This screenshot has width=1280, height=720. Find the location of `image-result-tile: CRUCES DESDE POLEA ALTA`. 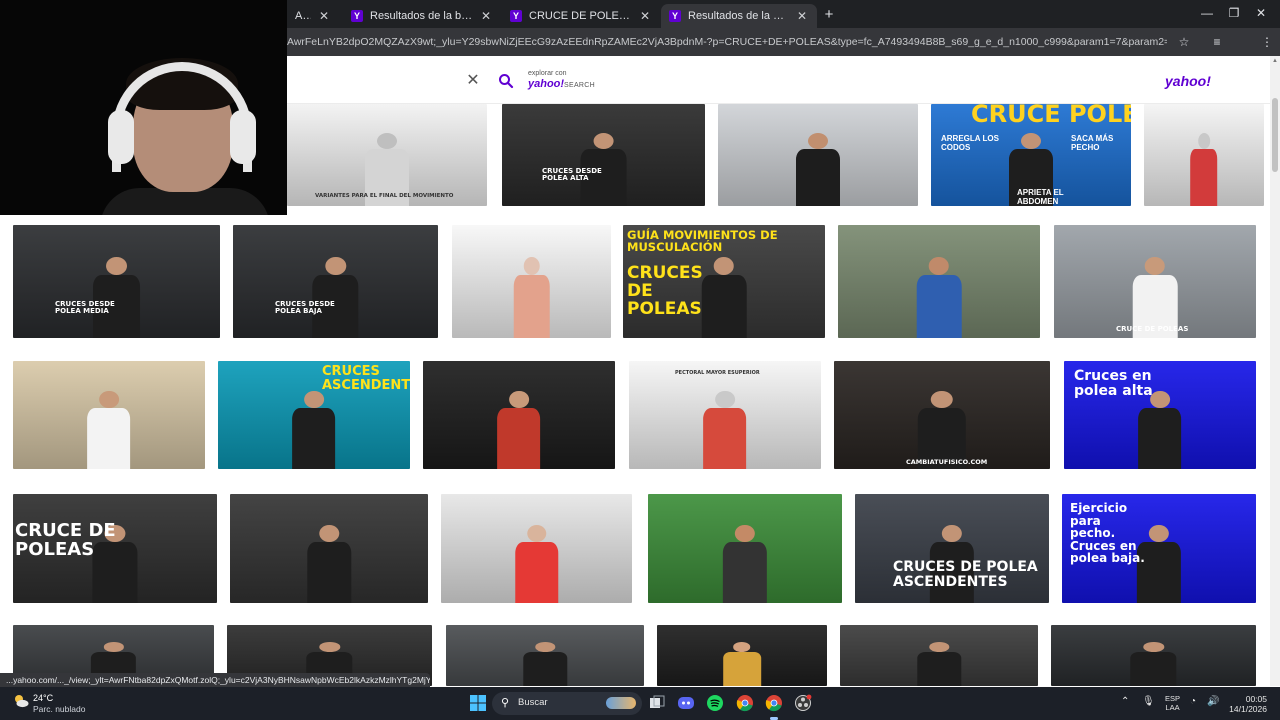

image-result-tile: CRUCES DESDE POLEA ALTA is located at coordinates (603, 155).